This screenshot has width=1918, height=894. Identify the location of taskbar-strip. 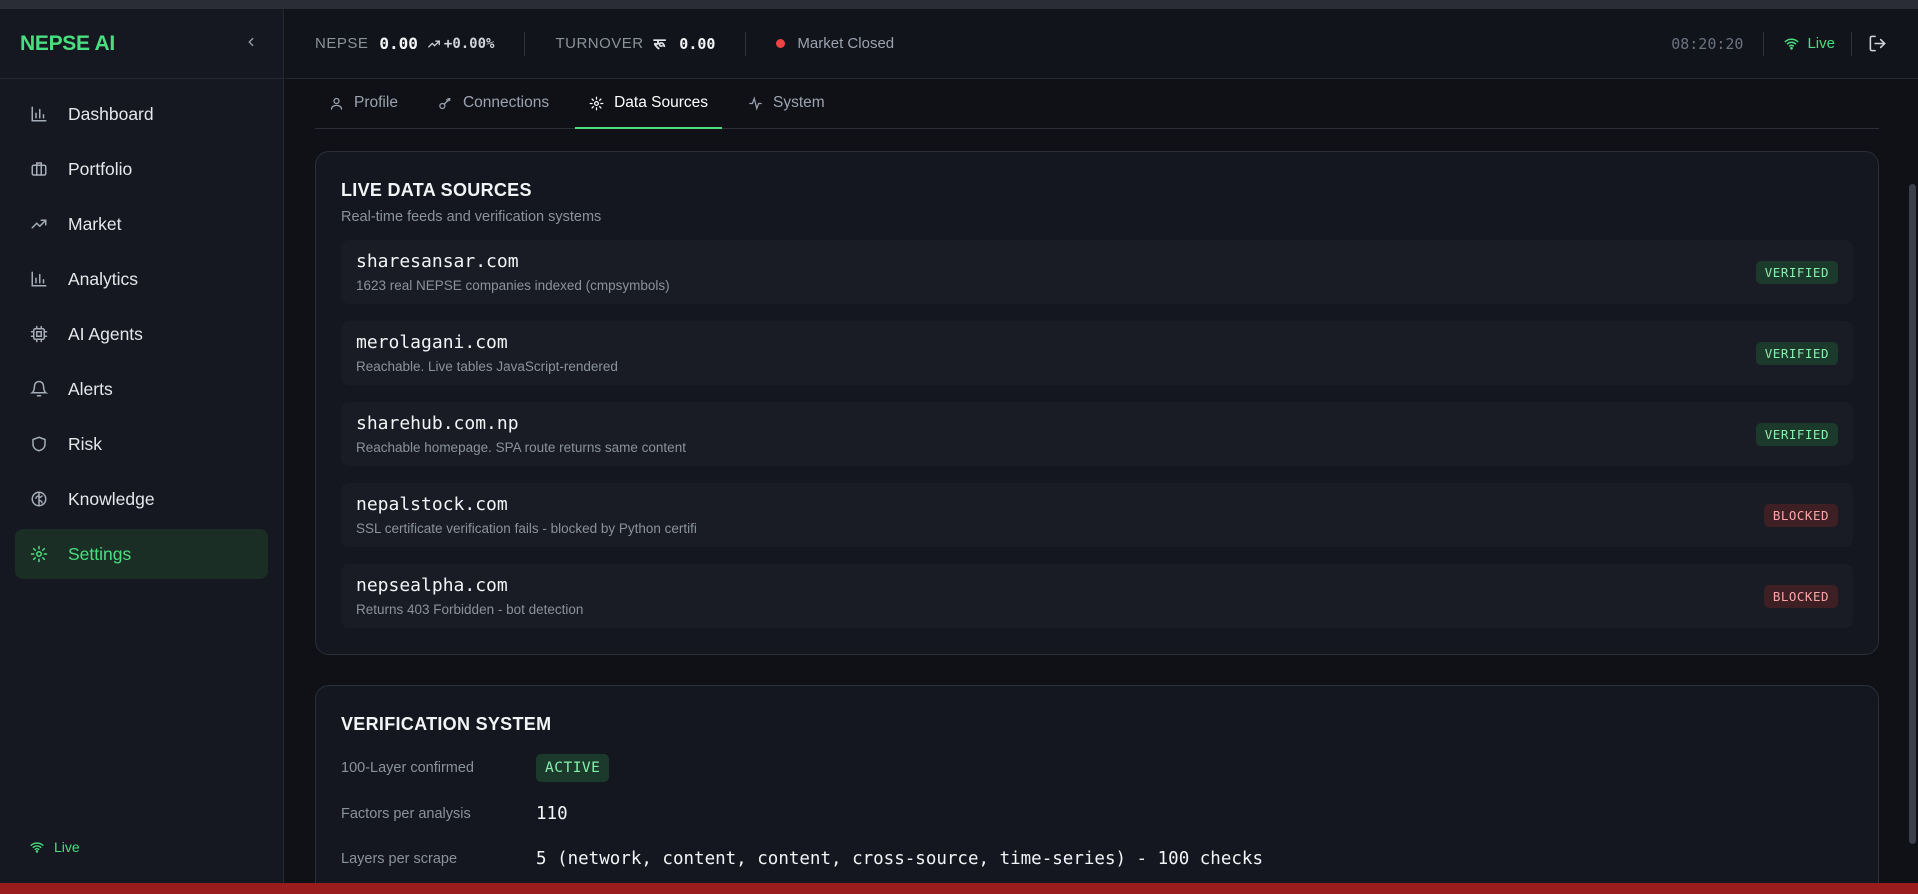
(959, 888).